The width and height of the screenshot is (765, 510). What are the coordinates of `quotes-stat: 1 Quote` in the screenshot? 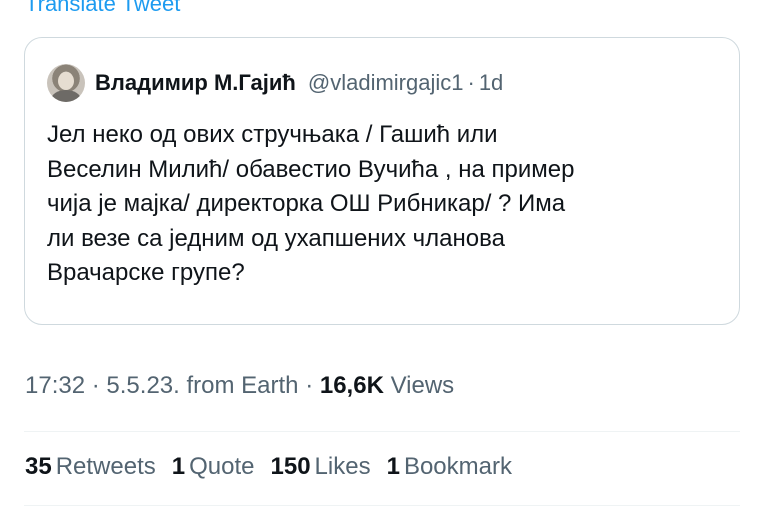 It's located at (213, 467).